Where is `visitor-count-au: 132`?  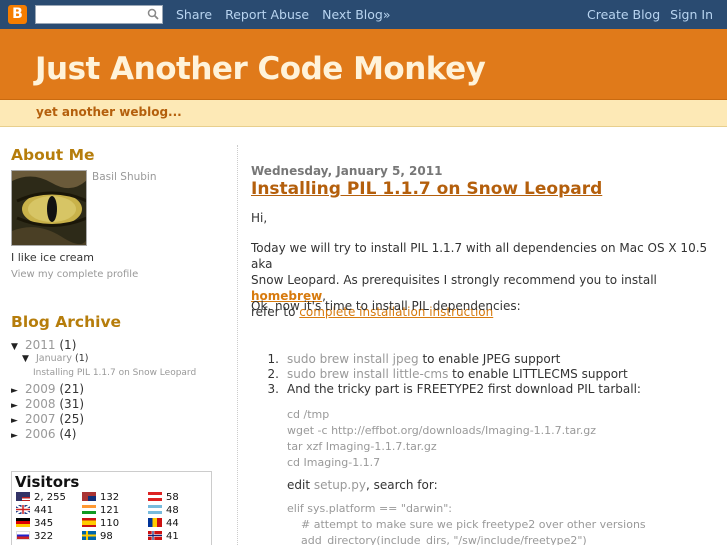 visitor-count-au: 132 is located at coordinates (100, 497).